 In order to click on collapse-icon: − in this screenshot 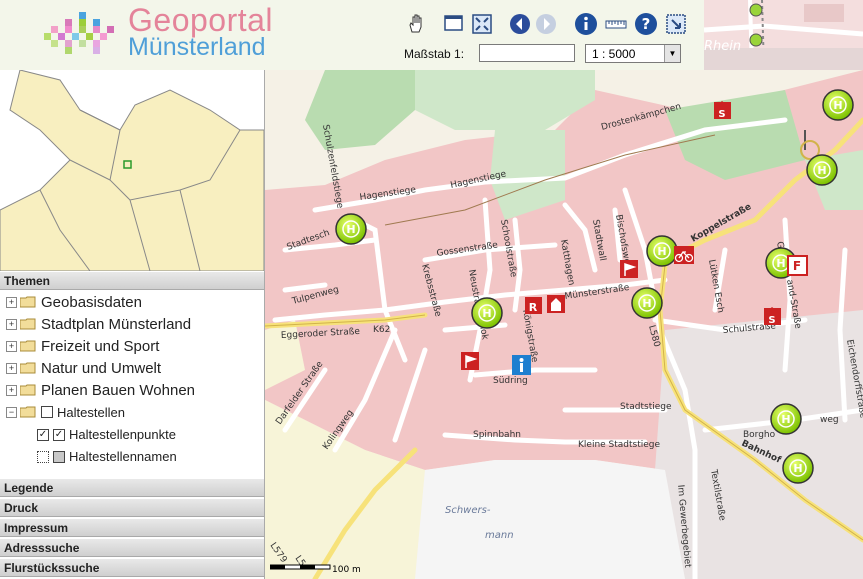, I will do `click(11, 412)`.